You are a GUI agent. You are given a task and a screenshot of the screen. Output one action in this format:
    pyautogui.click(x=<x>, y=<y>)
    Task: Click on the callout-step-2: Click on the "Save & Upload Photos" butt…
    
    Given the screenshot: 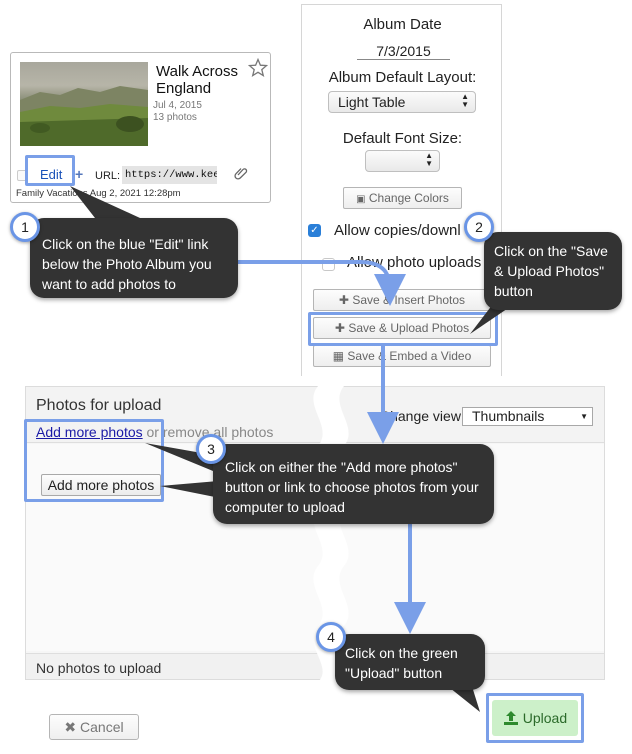 What is the action you would take?
    pyautogui.click(x=553, y=271)
    